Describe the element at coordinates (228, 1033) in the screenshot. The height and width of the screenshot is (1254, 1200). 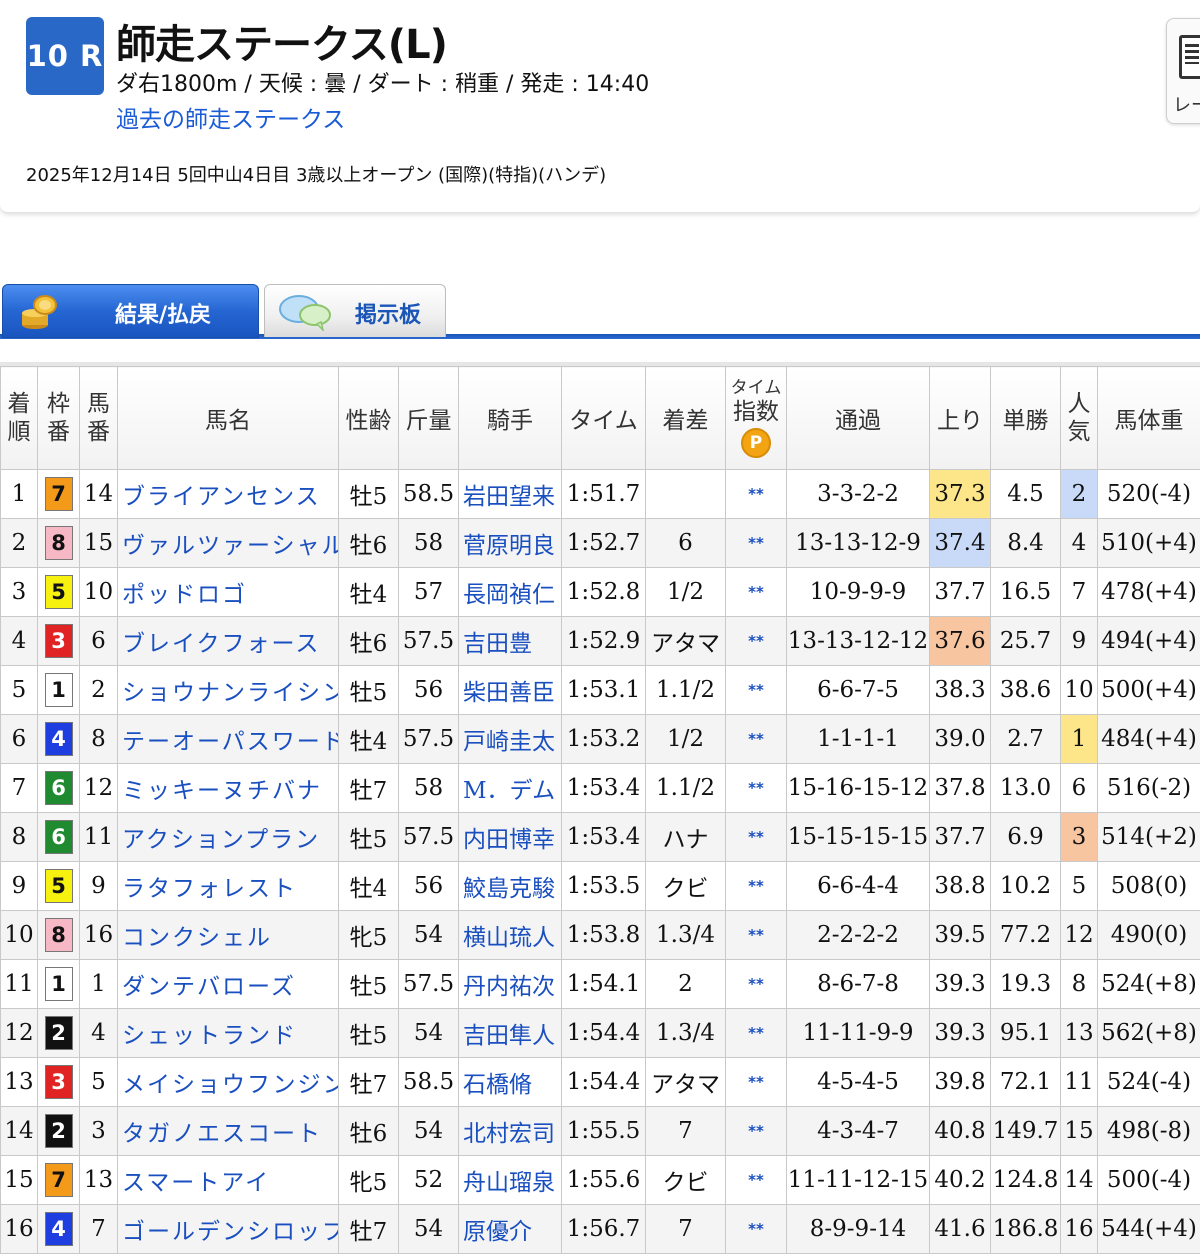
I see `horse-name-link: シェットランド` at that location.